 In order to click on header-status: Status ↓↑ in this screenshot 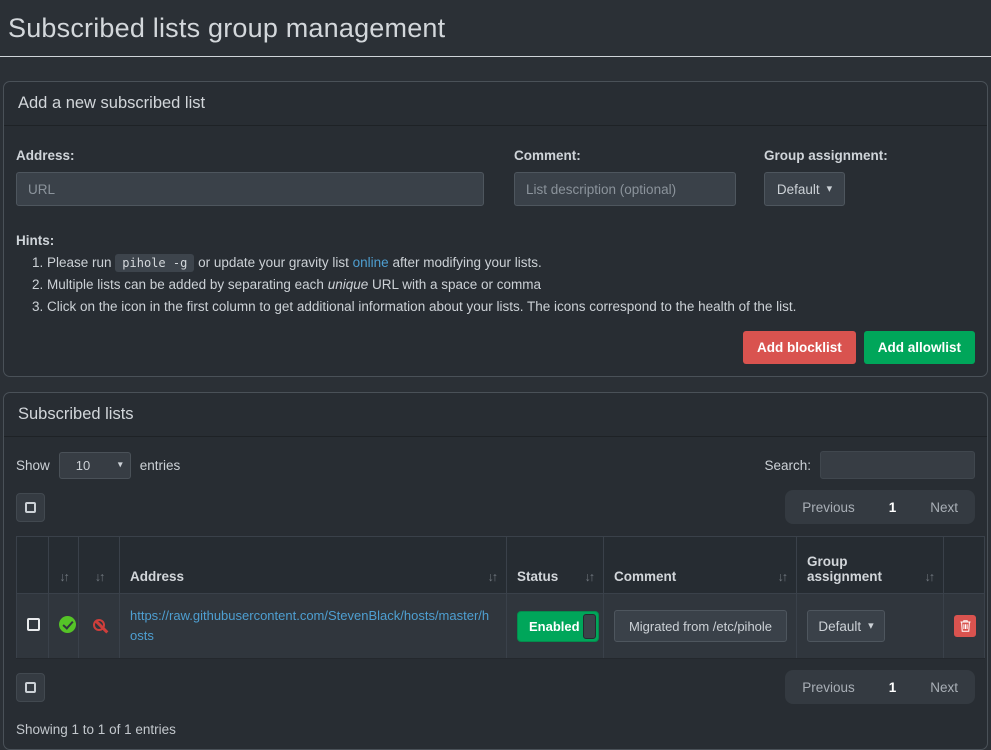, I will do `click(555, 565)`.